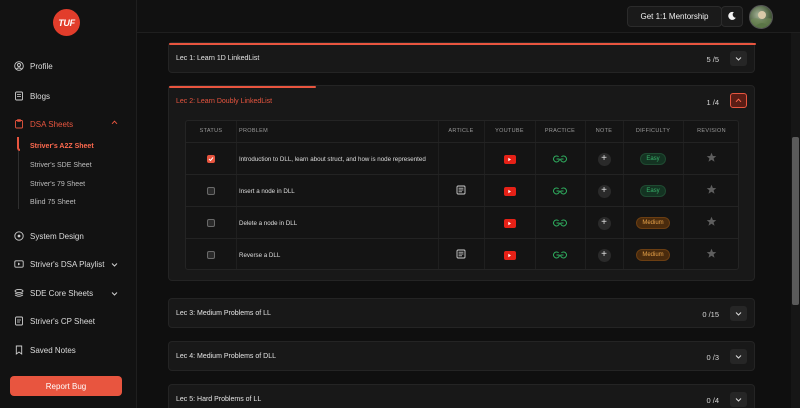 The height and width of the screenshot is (408, 800). I want to click on avatar, so click(761, 17).